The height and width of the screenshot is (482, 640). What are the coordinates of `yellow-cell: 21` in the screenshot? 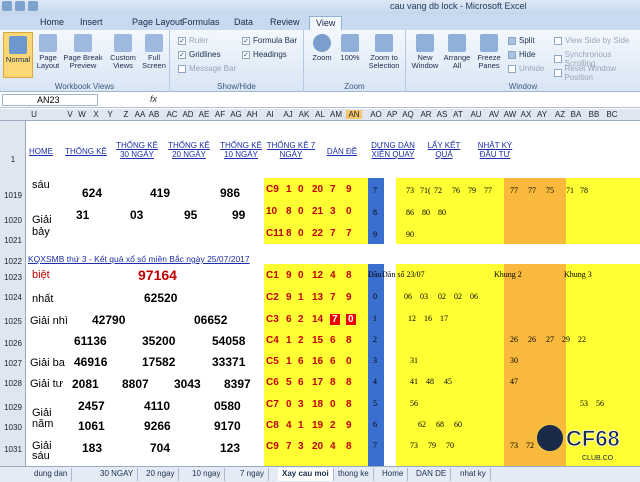 It's located at (317, 211).